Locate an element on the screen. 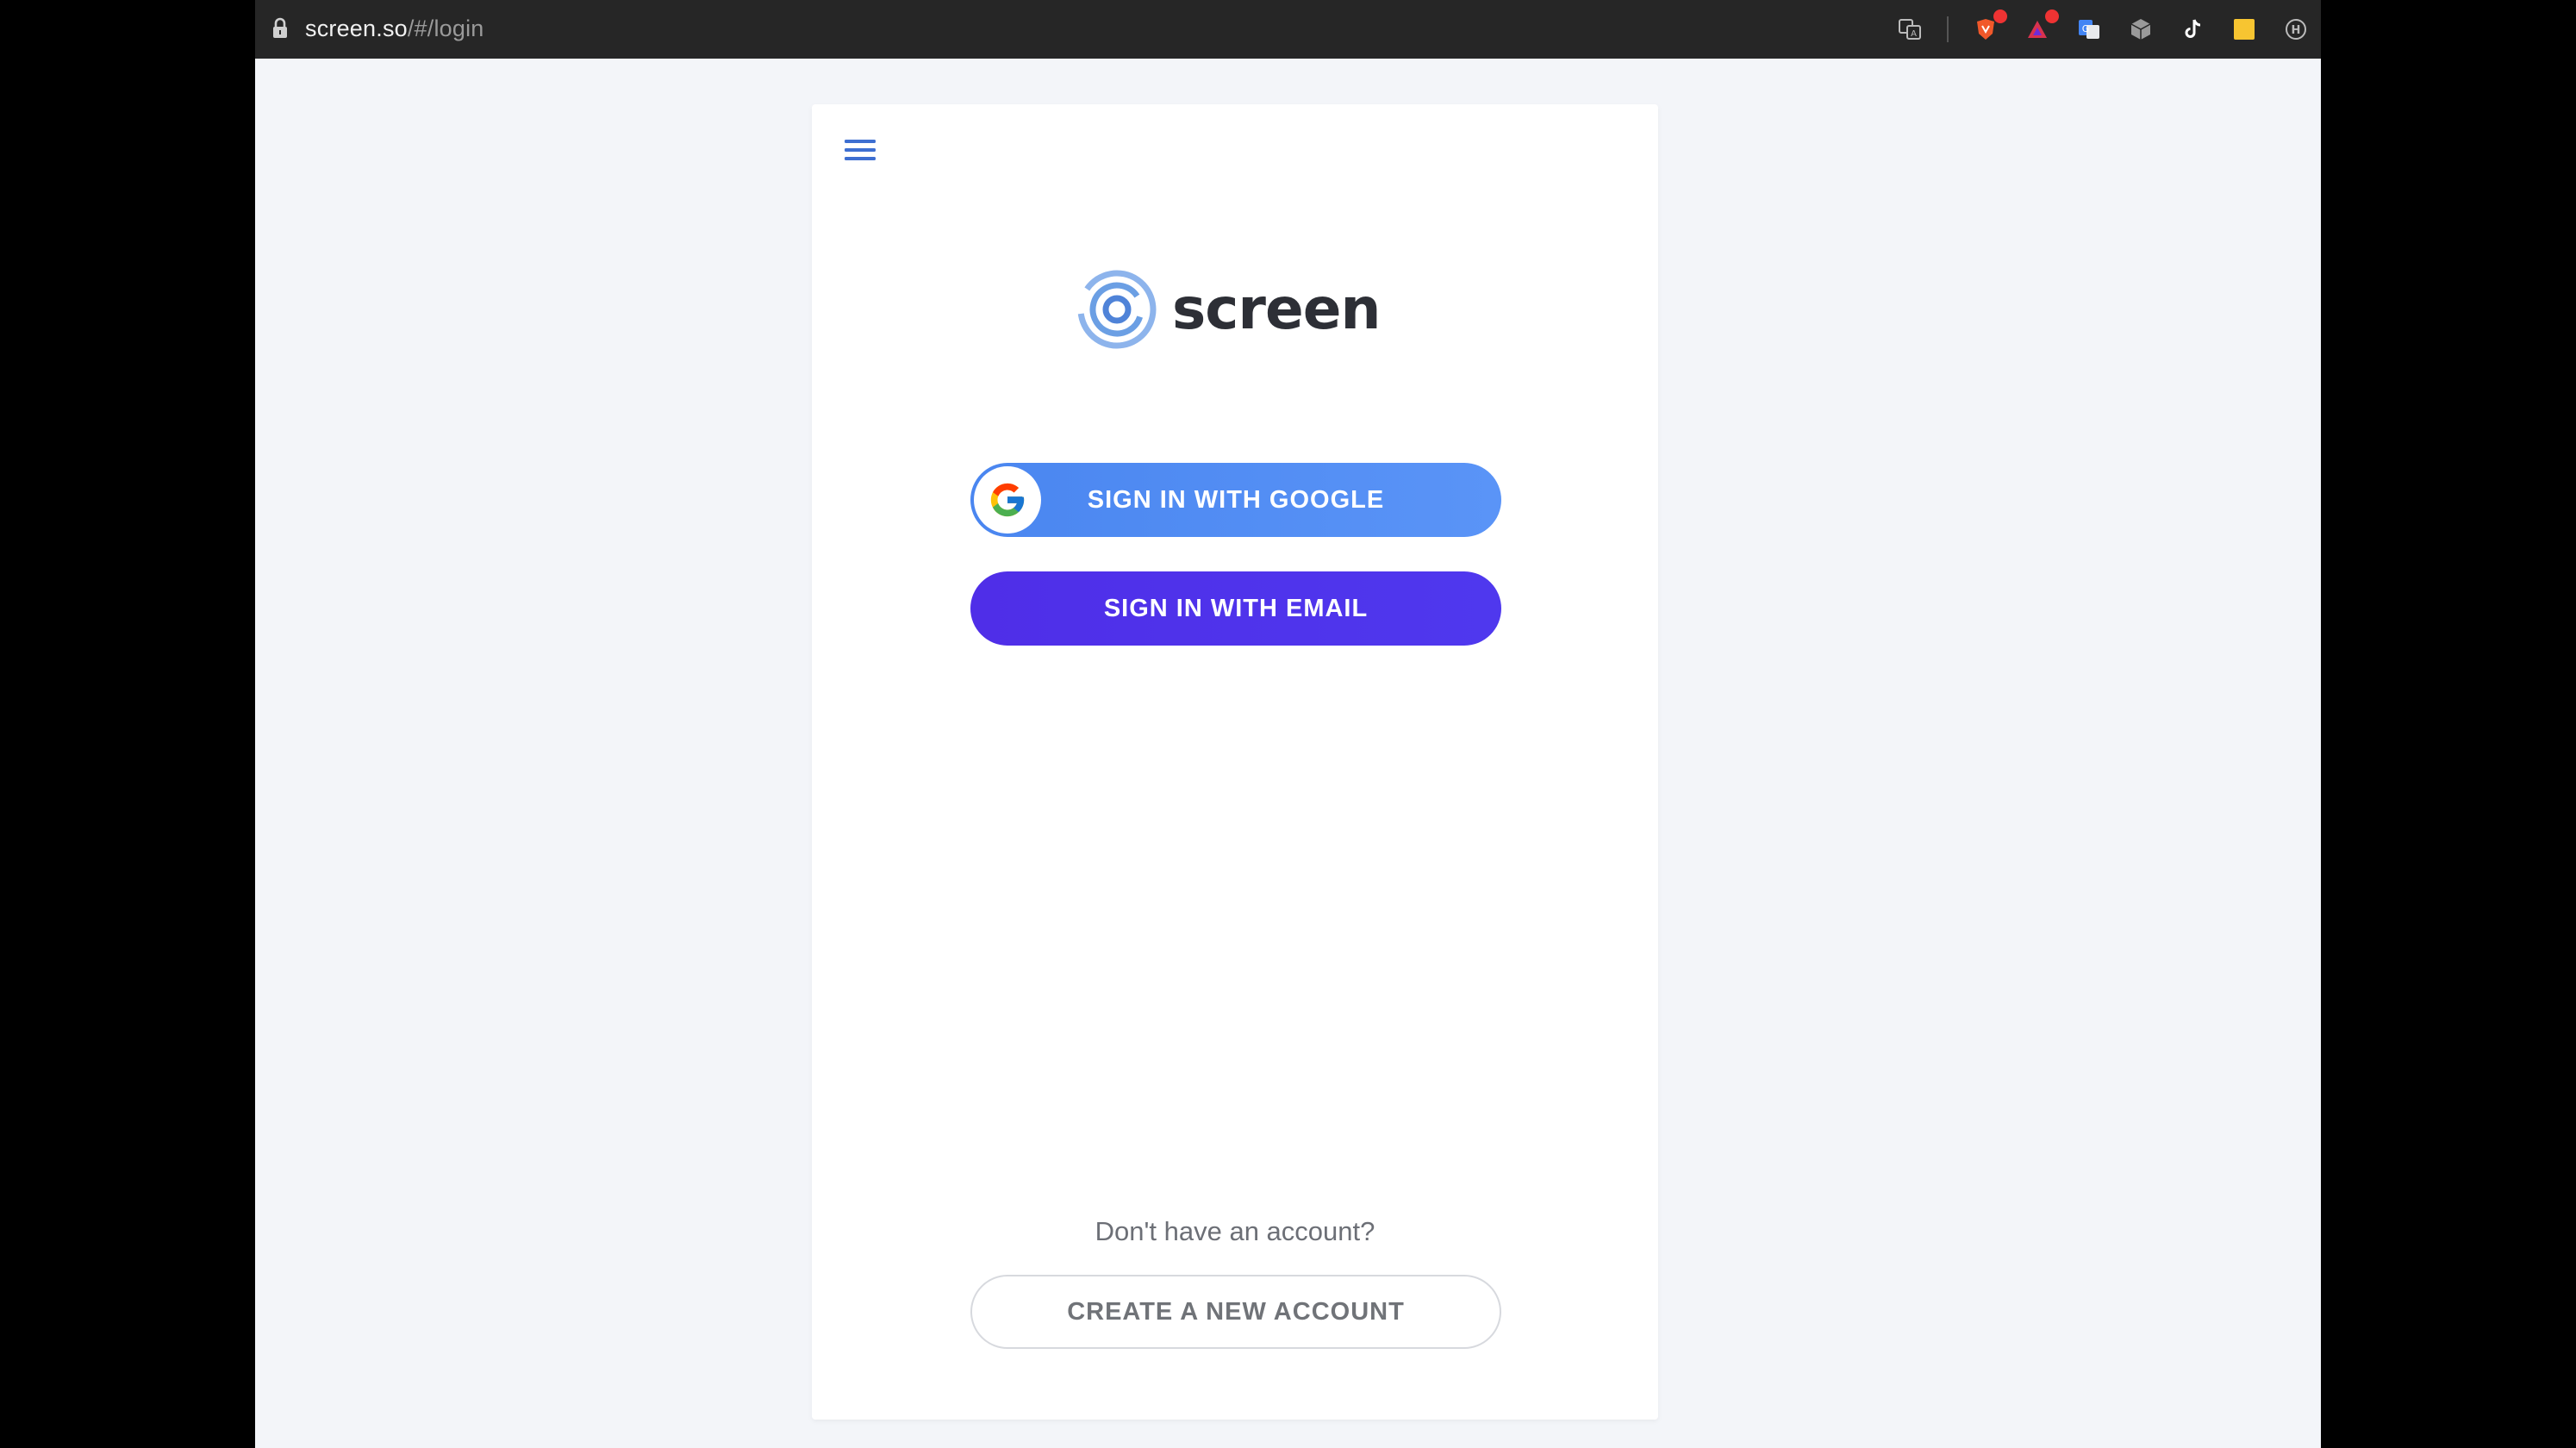 This screenshot has width=2576, height=1448. url-field: screen.so/#/login is located at coordinates (394, 28).